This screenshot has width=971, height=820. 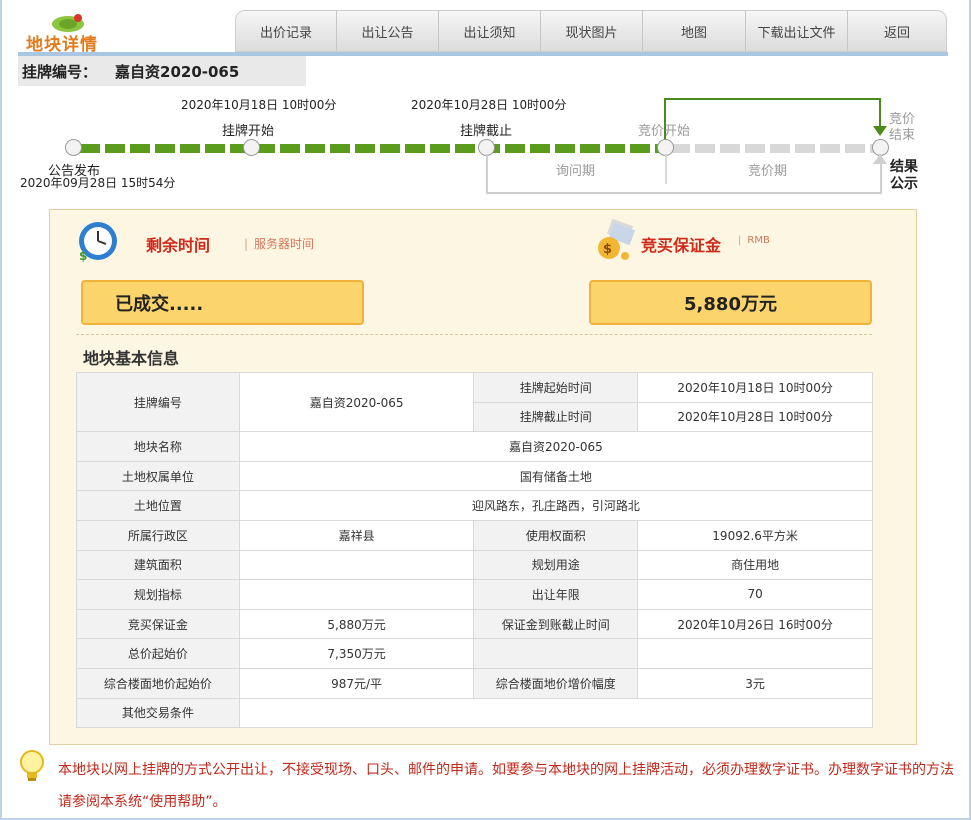 I want to click on listing-number-bar: 挂牌编号： 嘉自资2020-065, so click(x=162, y=71).